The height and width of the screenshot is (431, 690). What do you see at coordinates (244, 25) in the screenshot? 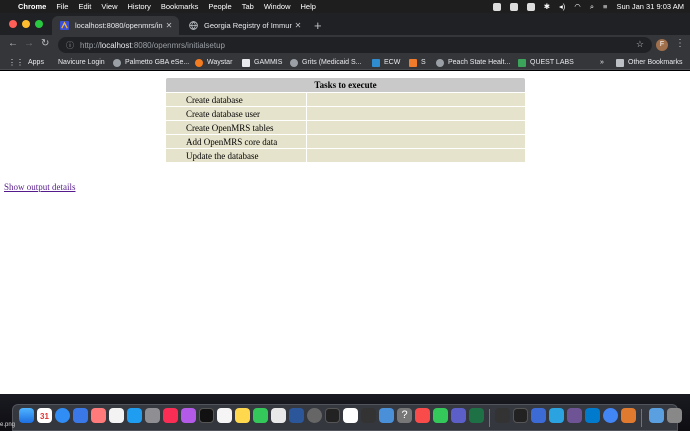
I see `tab-georgia-registry: Georgia Registry of Immunizatio ✕` at bounding box center [244, 25].